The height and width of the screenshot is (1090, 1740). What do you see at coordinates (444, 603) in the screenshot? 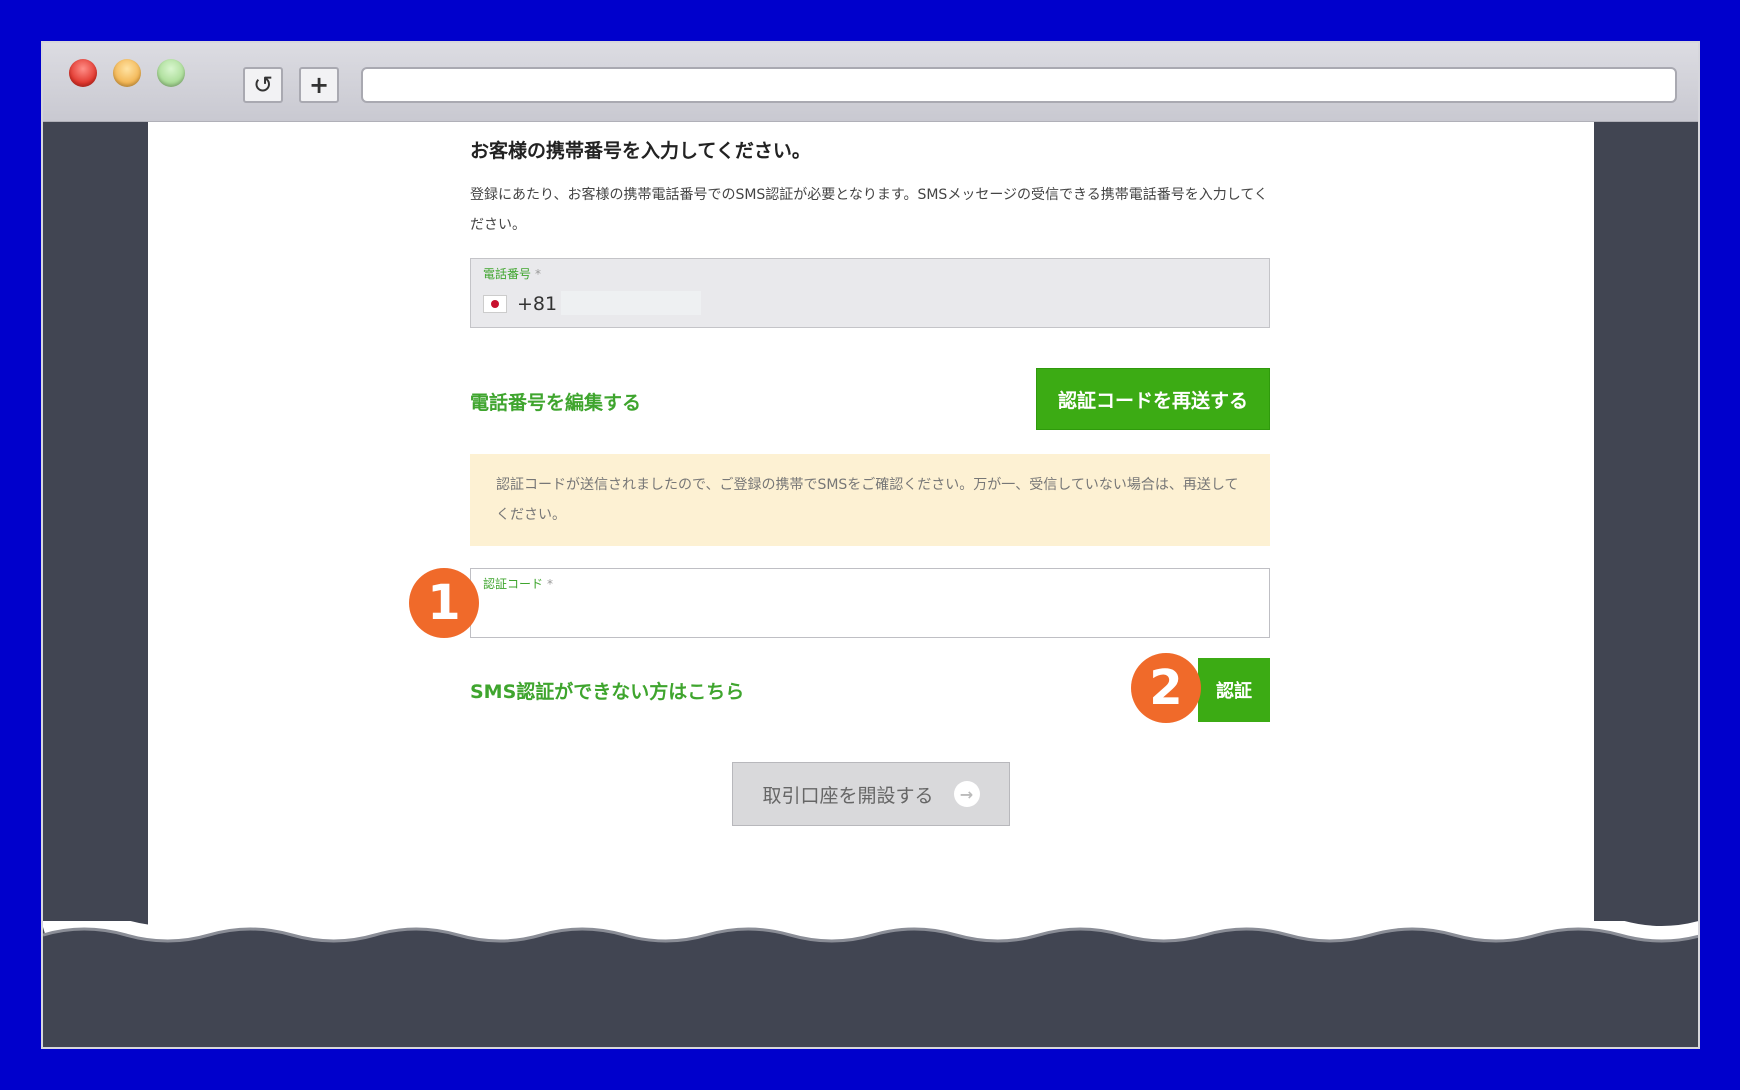
I see `step-1-badge: 1` at bounding box center [444, 603].